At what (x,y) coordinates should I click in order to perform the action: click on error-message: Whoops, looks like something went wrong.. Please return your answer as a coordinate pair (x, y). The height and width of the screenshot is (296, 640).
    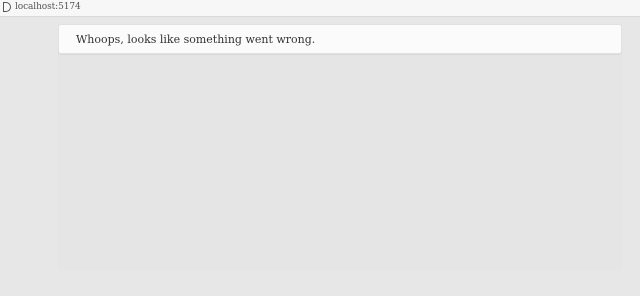
    Looking at the image, I should click on (196, 39).